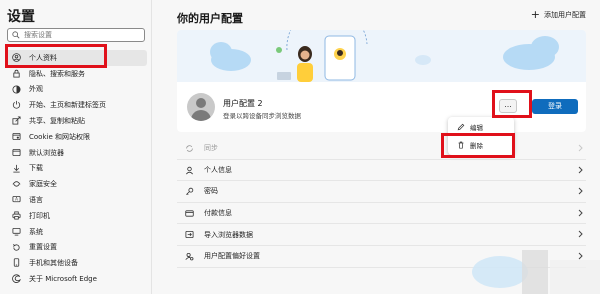 This screenshot has height=294, width=600. I want to click on page-title: 你的用户配置, so click(210, 18).